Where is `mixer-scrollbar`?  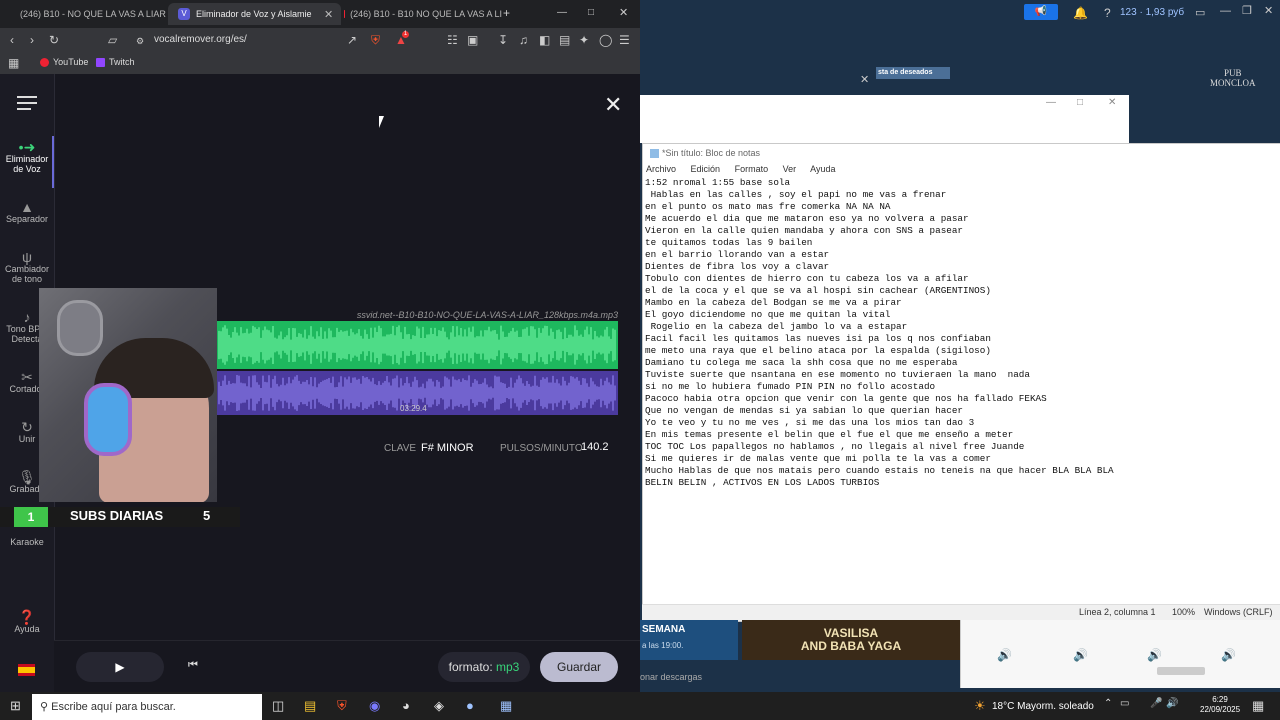 mixer-scrollbar is located at coordinates (1181, 671).